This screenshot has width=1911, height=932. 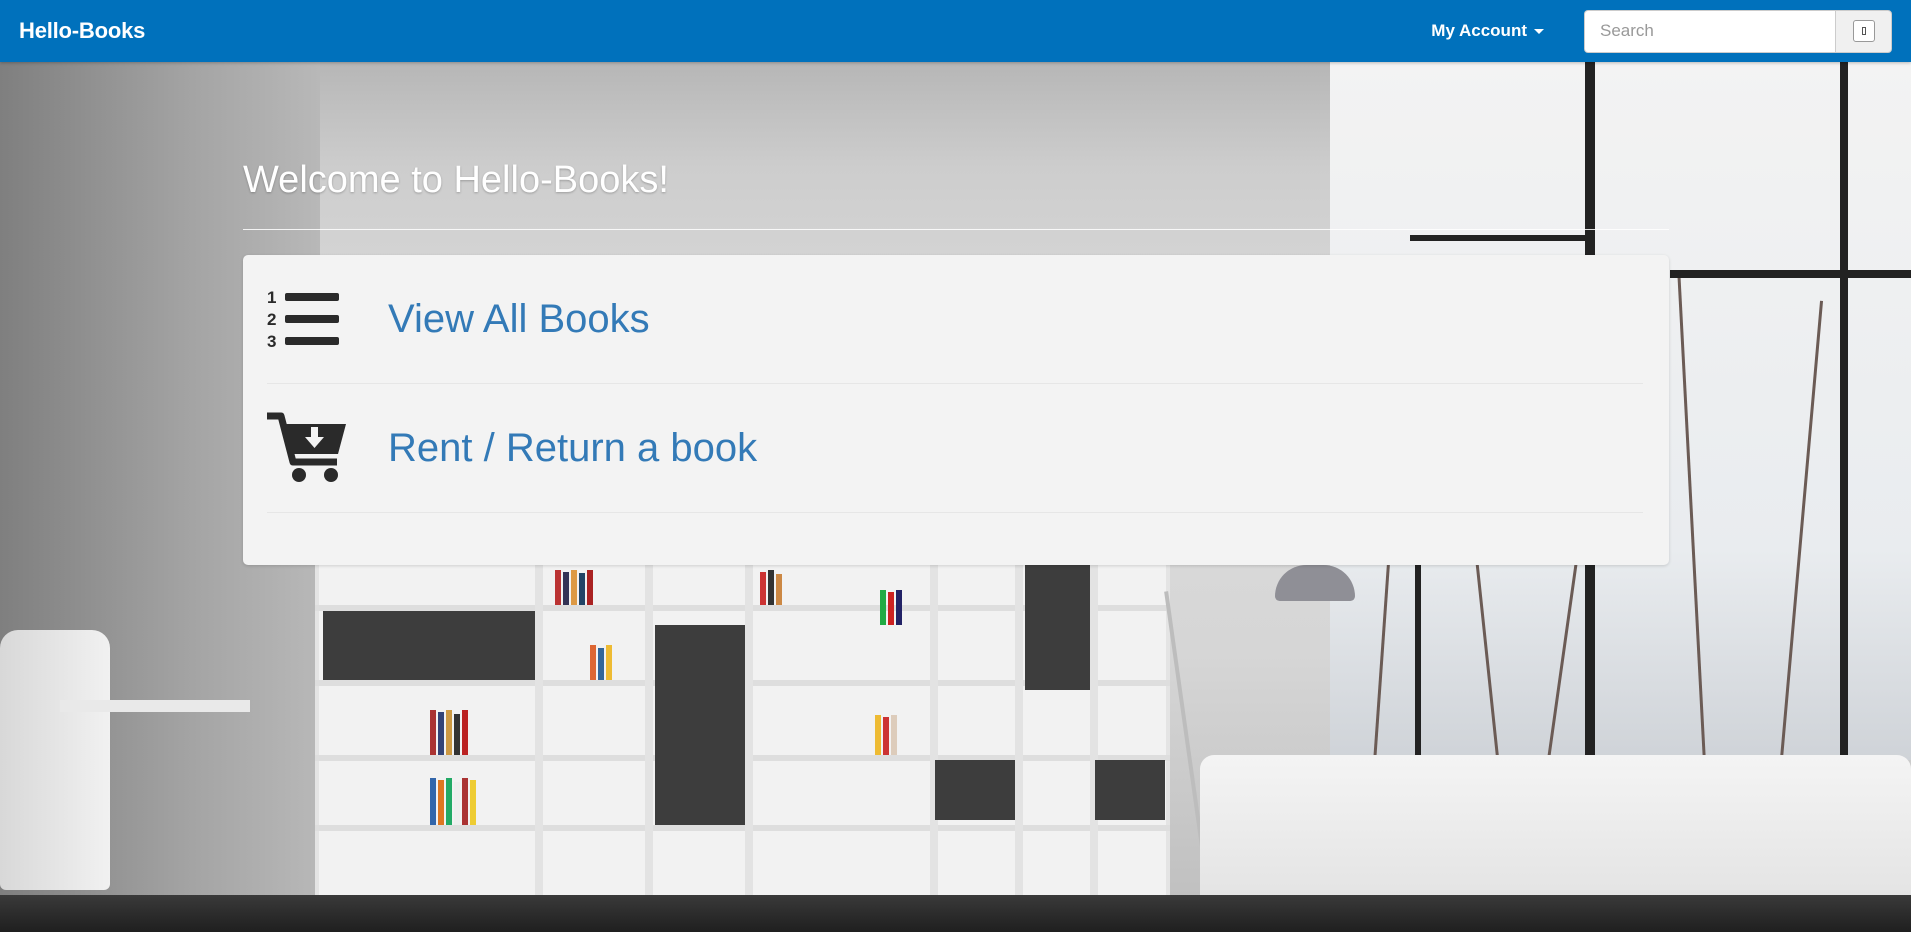 What do you see at coordinates (307, 448) in the screenshot?
I see `cart-download-icon` at bounding box center [307, 448].